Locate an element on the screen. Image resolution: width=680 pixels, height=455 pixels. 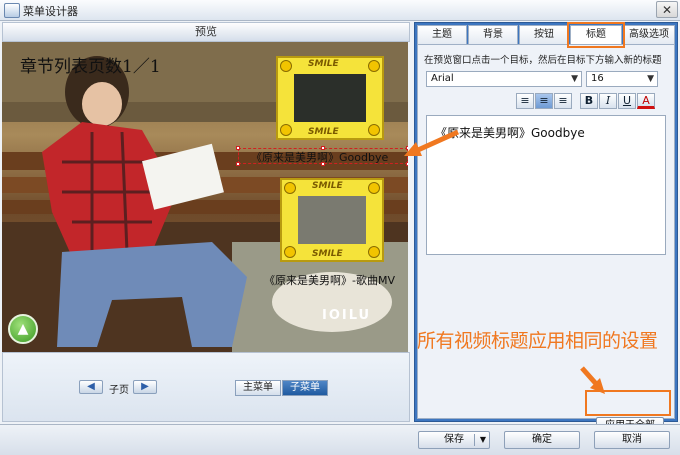
subpage-label: 子页 is located at coordinates (119, 390).